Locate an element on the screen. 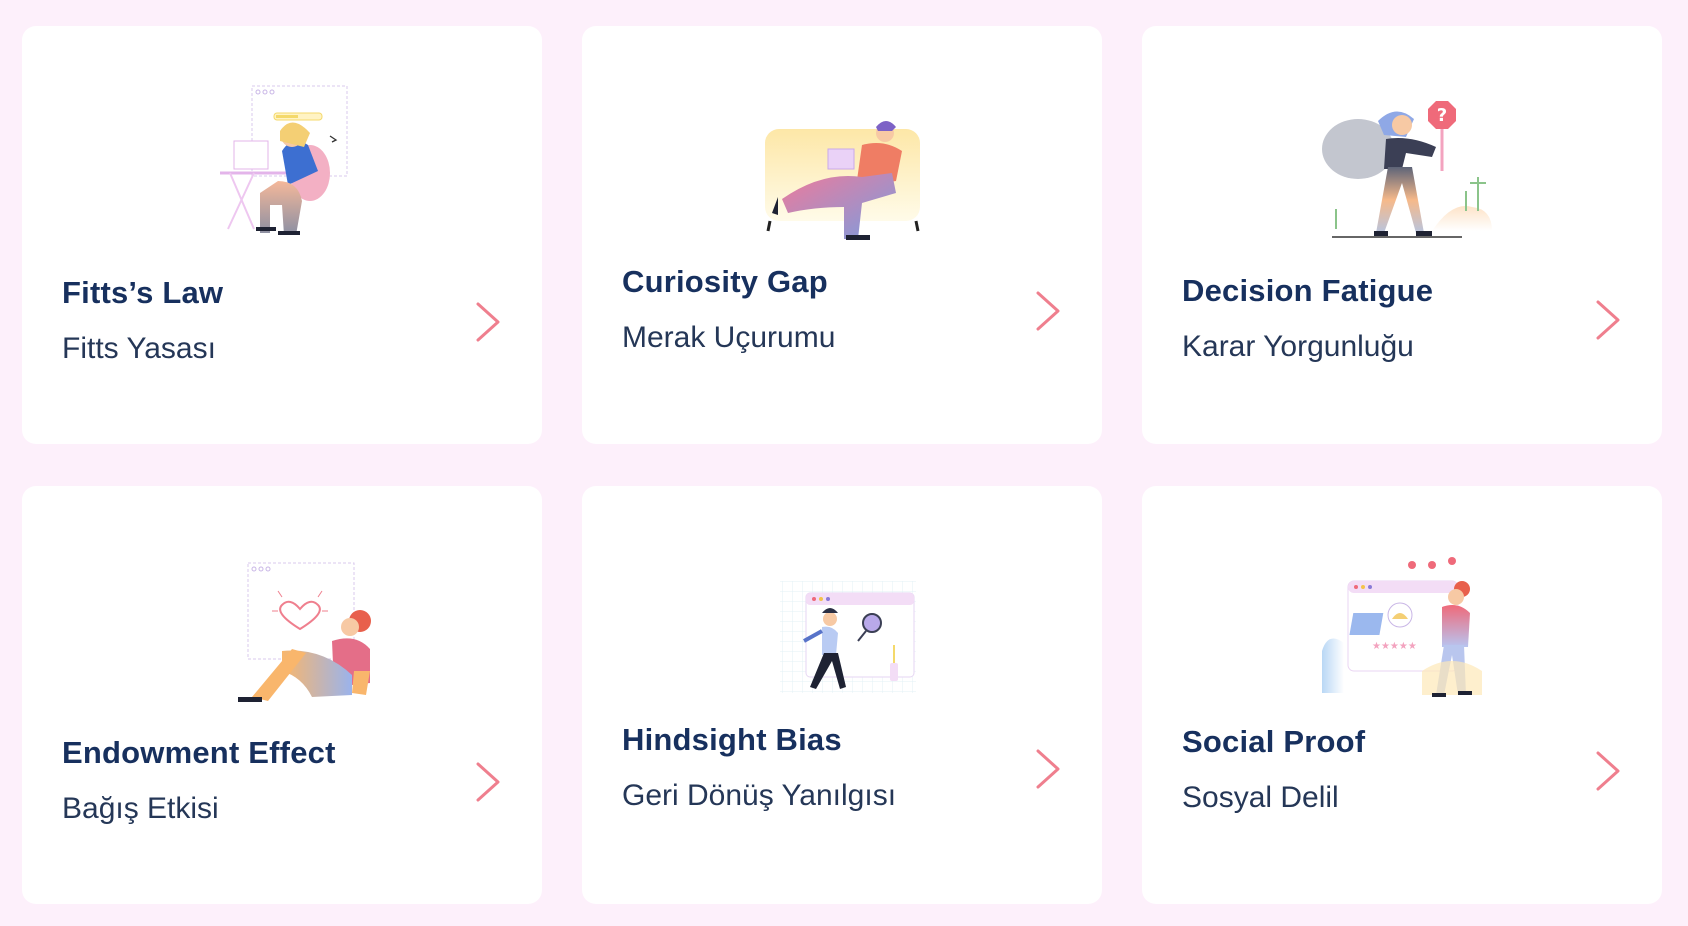 Image resolution: width=1688 pixels, height=926 pixels. card-title: Endowment Effect is located at coordinates (199, 752).